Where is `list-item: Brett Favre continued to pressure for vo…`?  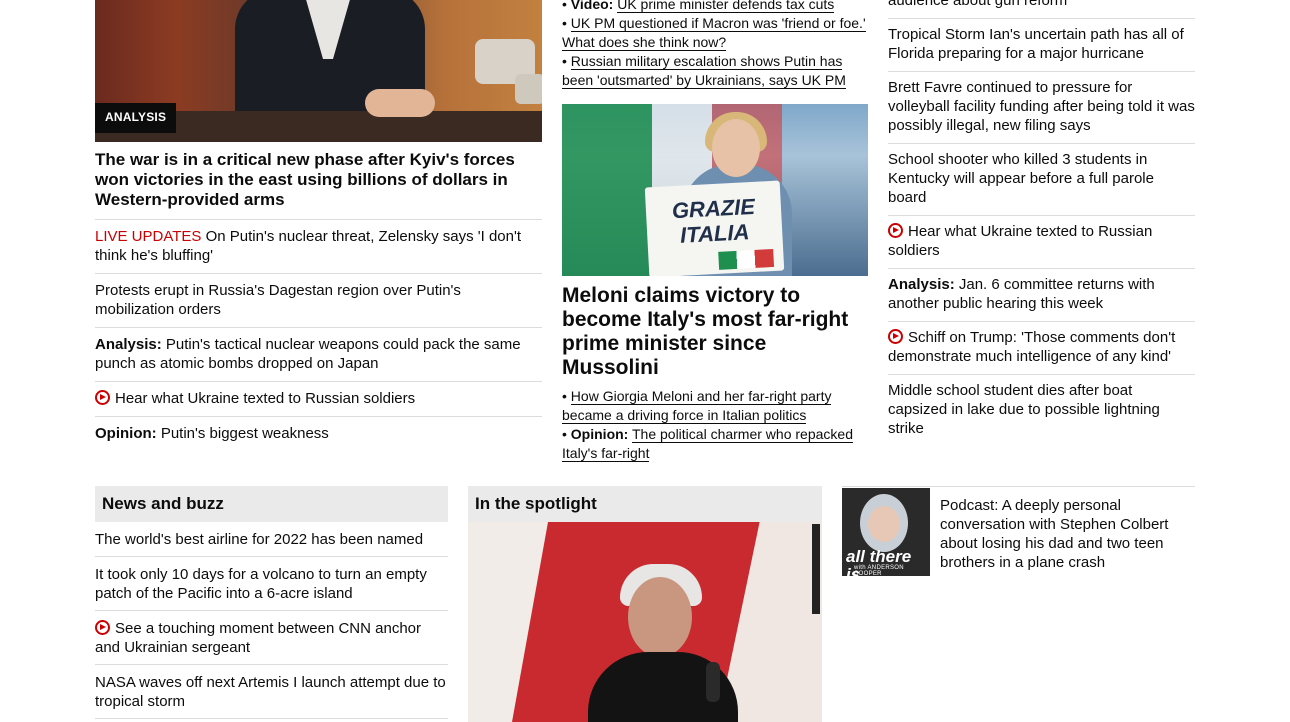 list-item: Brett Favre continued to pressure for vo… is located at coordinates (1041, 108).